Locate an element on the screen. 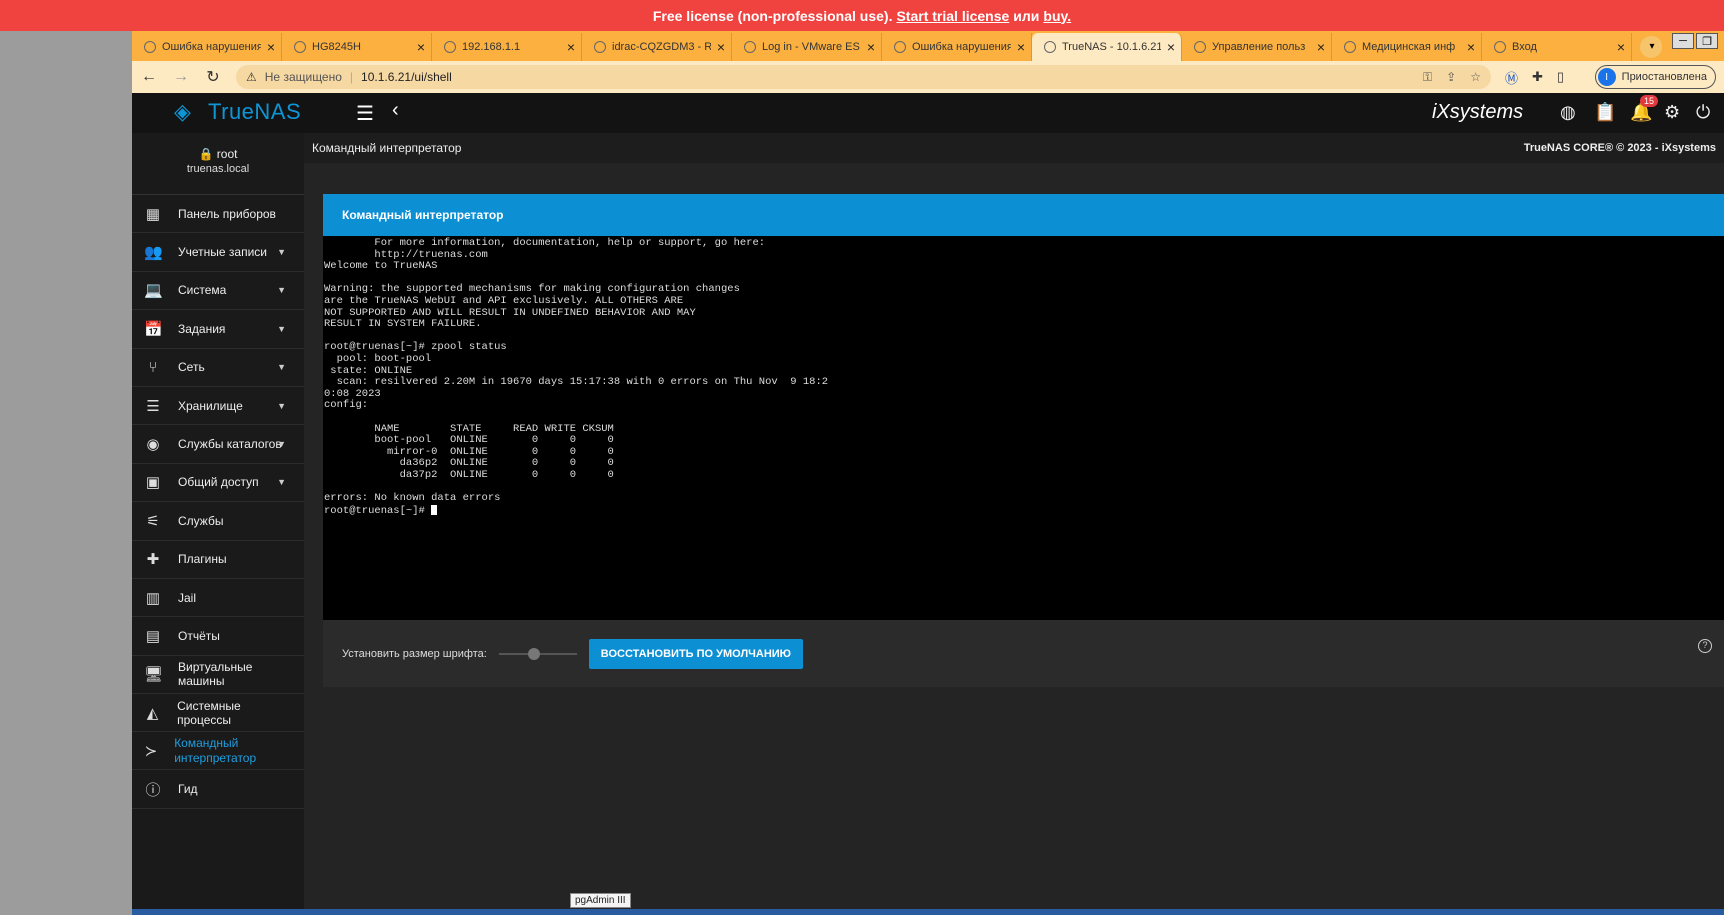 Image resolution: width=1724 pixels, height=915 pixels. browser-tab: Управление польз × is located at coordinates (1257, 47).